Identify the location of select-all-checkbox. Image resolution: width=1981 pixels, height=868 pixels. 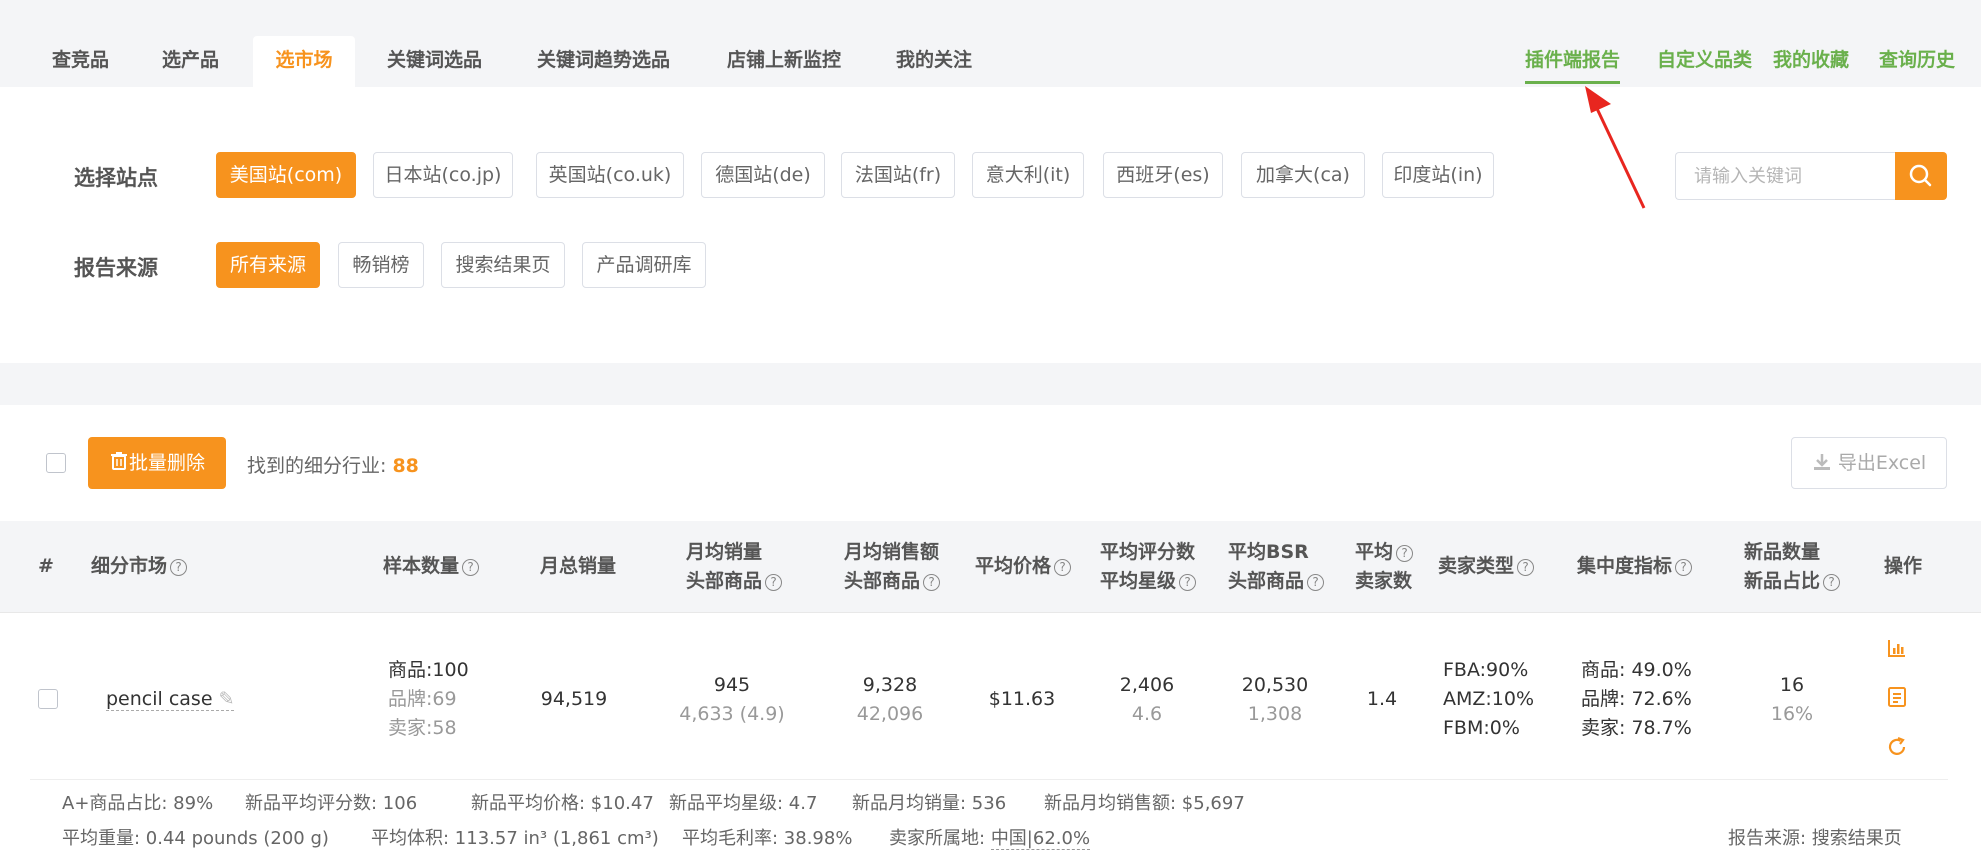
(56, 463).